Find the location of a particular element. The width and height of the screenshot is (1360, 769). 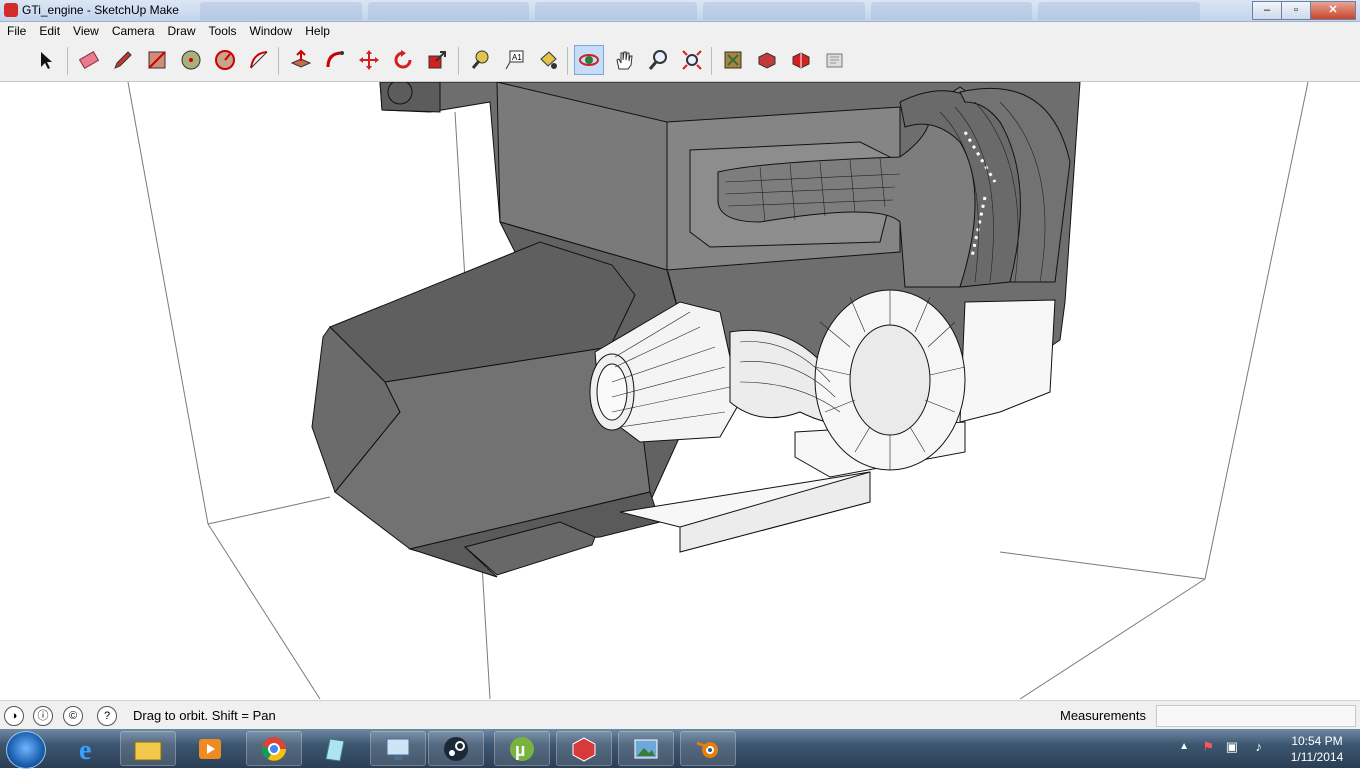

minimize-button: – is located at coordinates (1267, 10).